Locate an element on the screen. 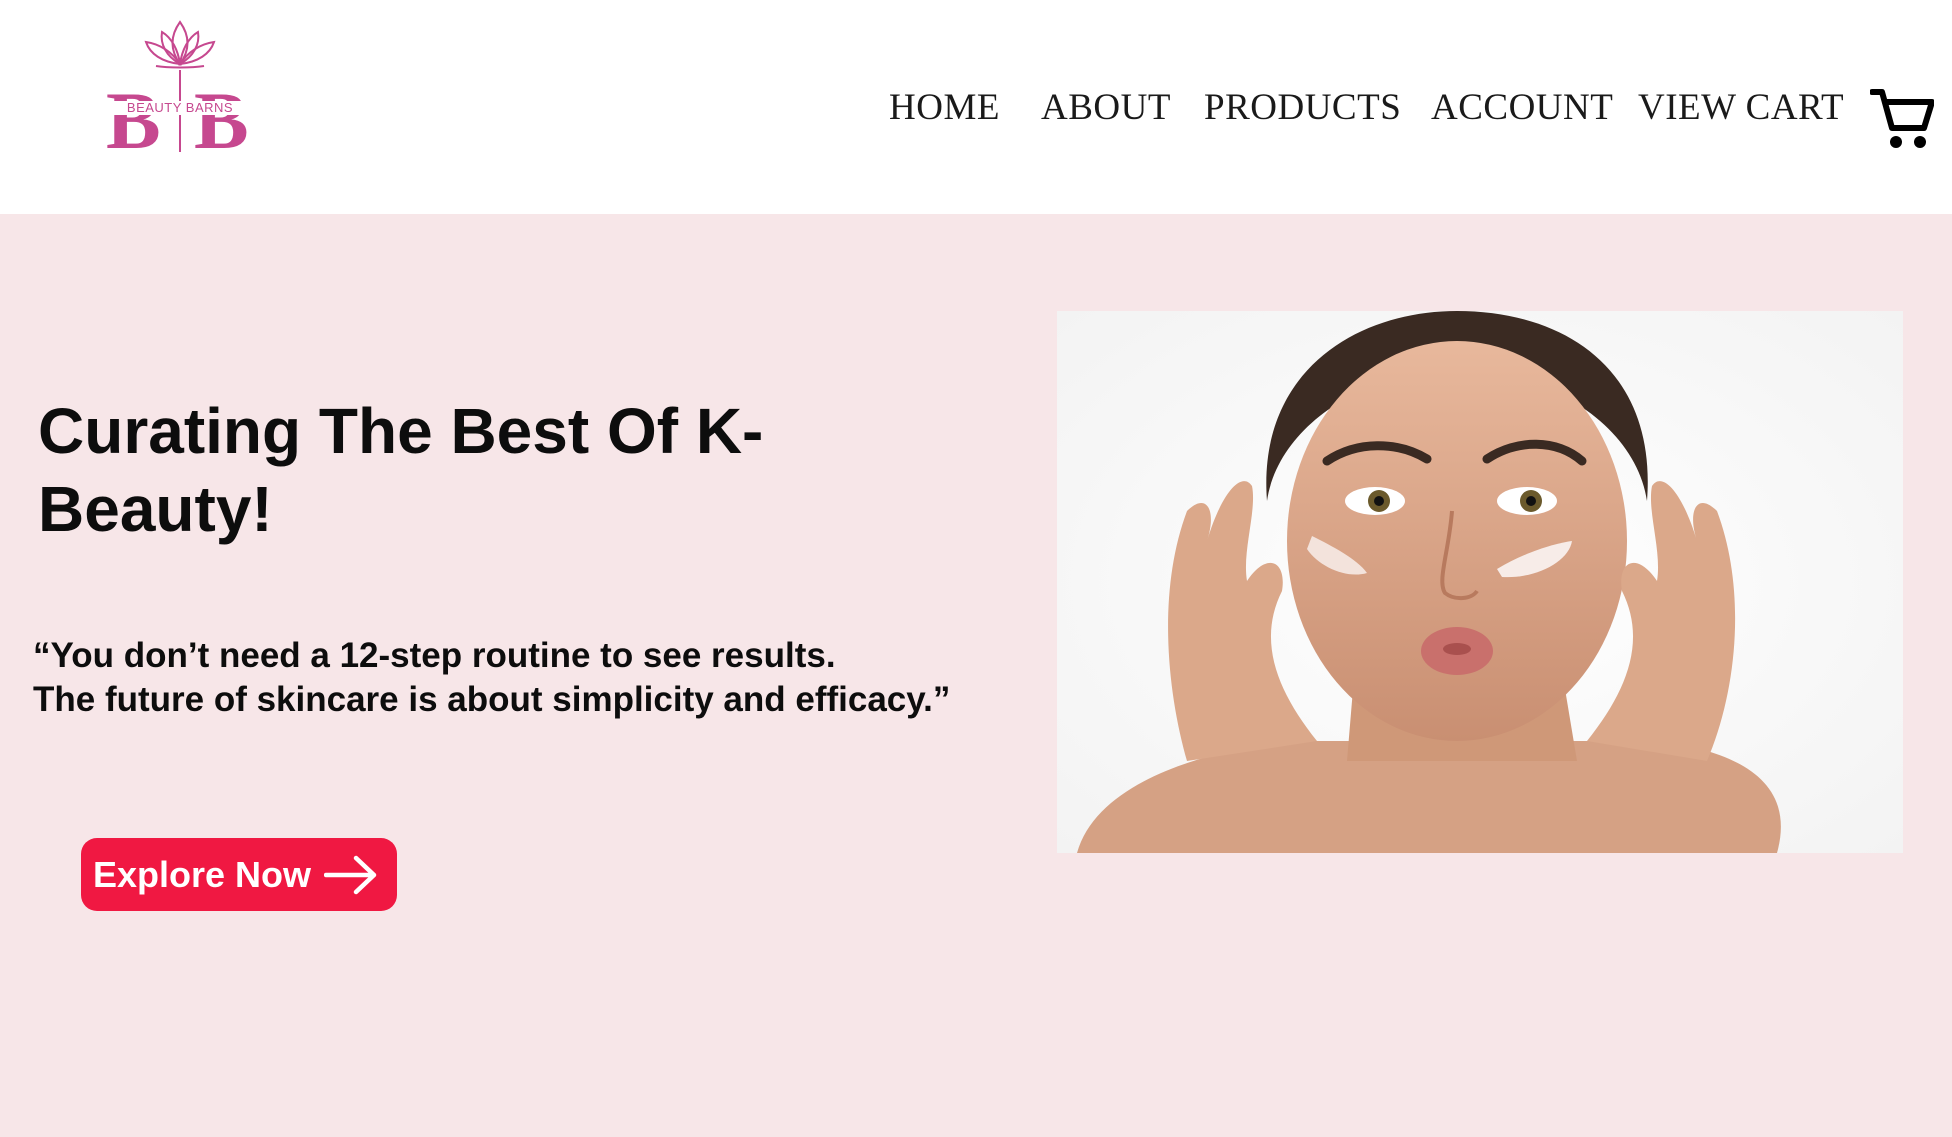 The image size is (1952, 1137). main-nav: HOME ABOUT PRODUCTS ACCOUNT VIEW CART is located at coordinates (976, 108).